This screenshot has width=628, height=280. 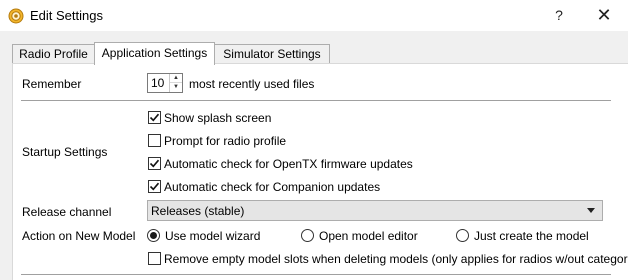 I want to click on tab-application-settings: Application Settings, so click(x=154, y=53).